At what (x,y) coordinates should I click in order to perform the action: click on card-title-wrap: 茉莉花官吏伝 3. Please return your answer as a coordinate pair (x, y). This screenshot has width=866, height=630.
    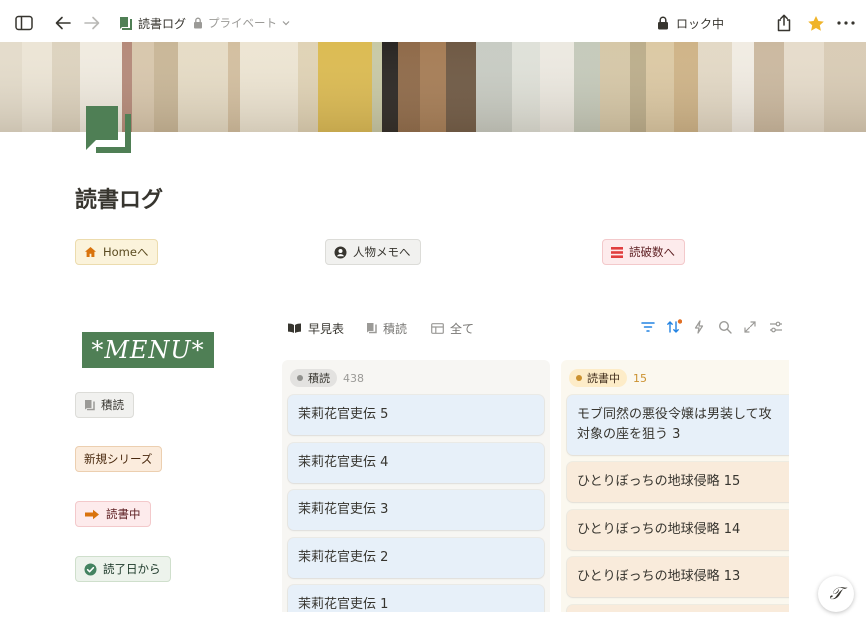
    Looking at the image, I should click on (343, 510).